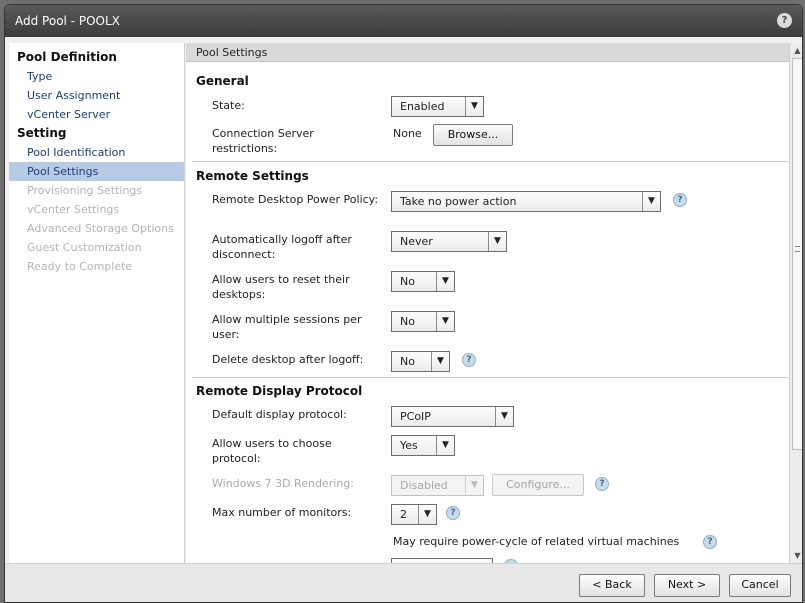  I want to click on nav-item-provisioning-settings: Provisioning Settings, so click(85, 190).